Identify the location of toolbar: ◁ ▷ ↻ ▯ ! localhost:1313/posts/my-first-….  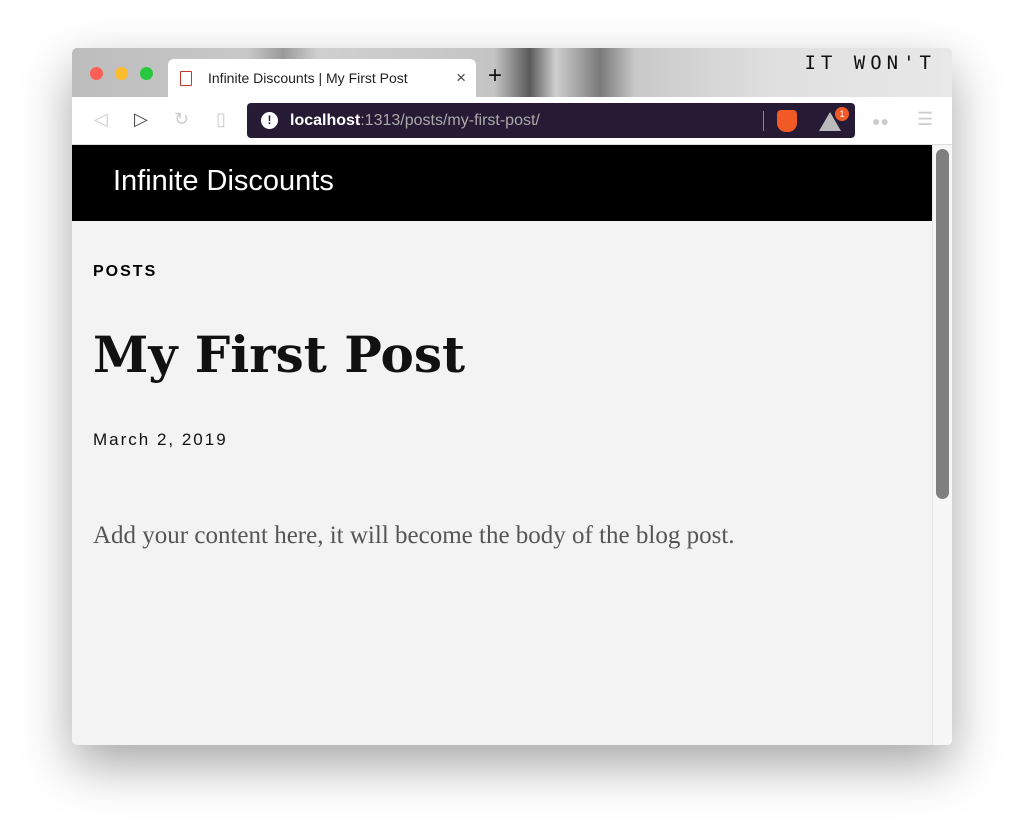
(512, 121).